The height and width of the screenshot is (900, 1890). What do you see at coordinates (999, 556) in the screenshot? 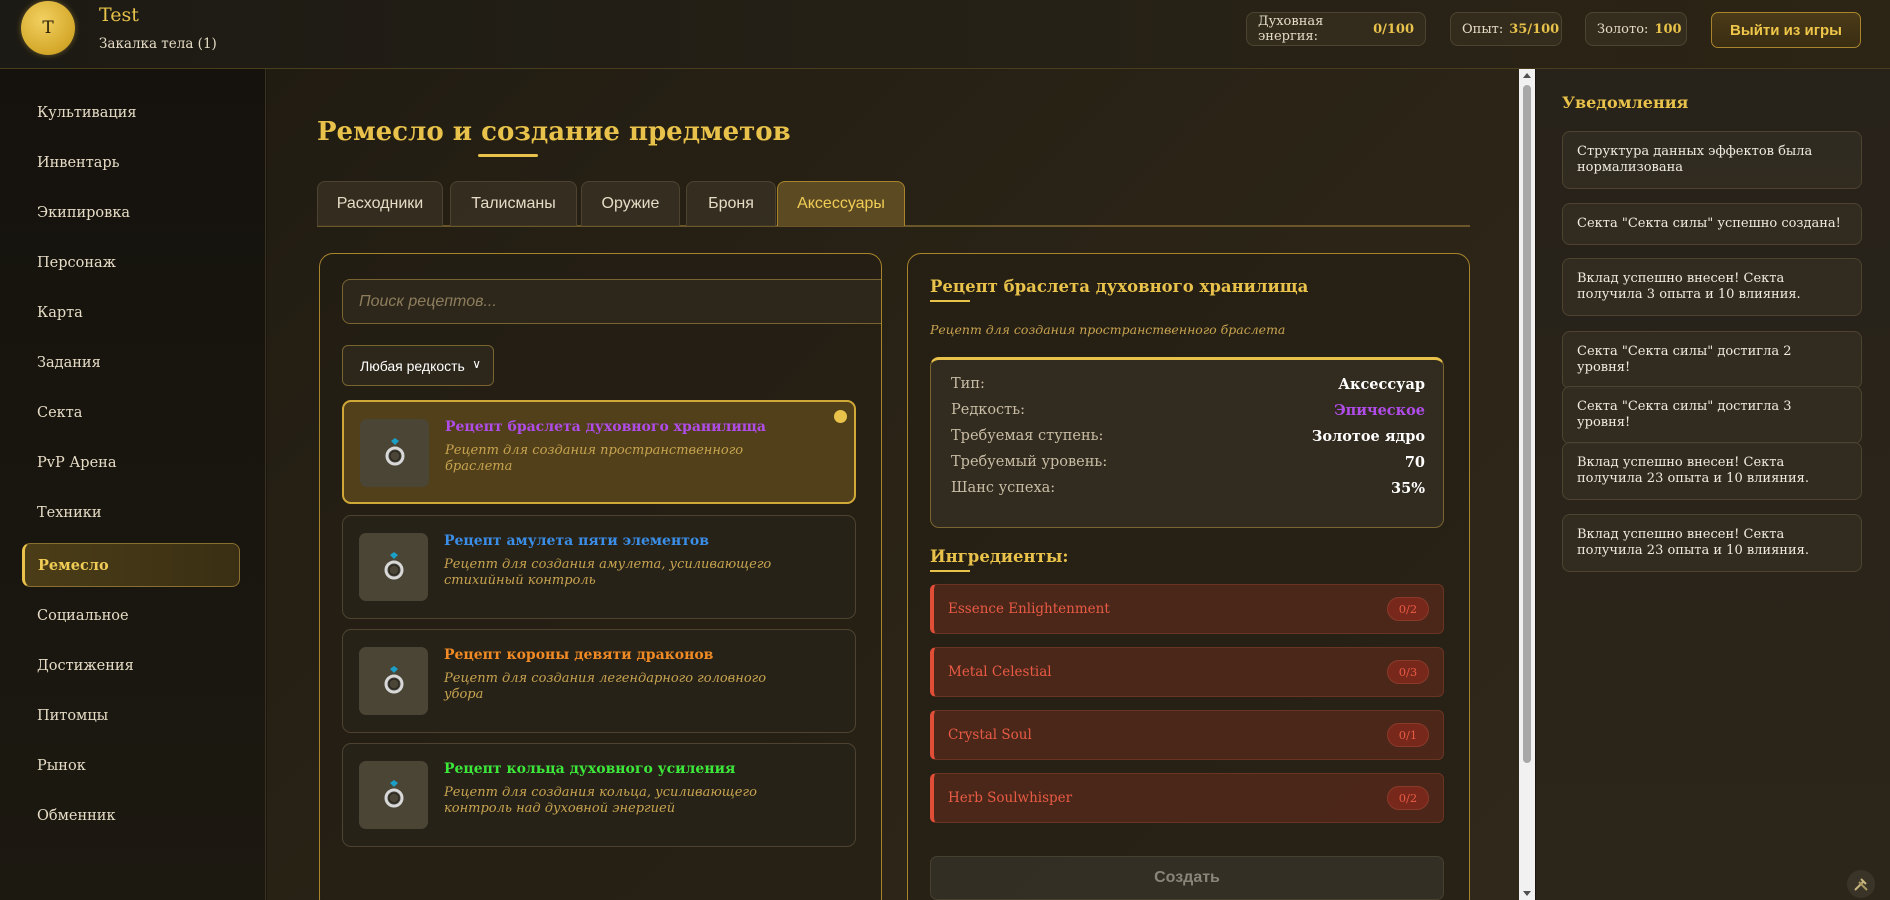
I see `ingredients-title: Ингредиенты:` at bounding box center [999, 556].